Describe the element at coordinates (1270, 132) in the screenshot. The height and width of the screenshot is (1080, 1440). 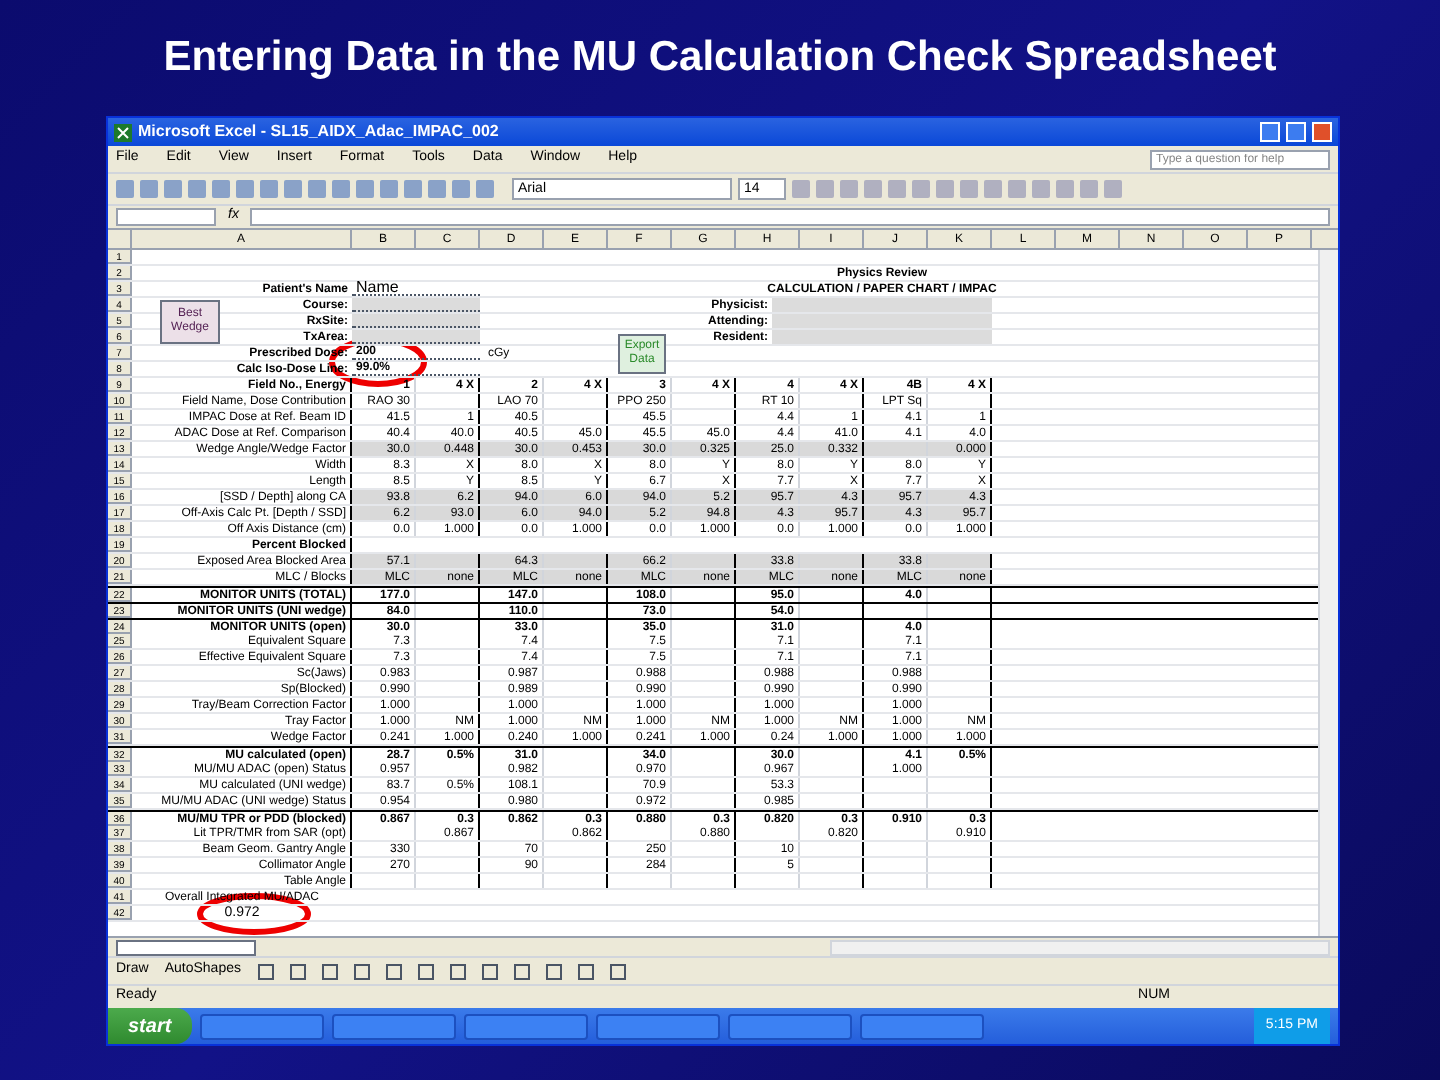
I see `minimize-button` at that location.